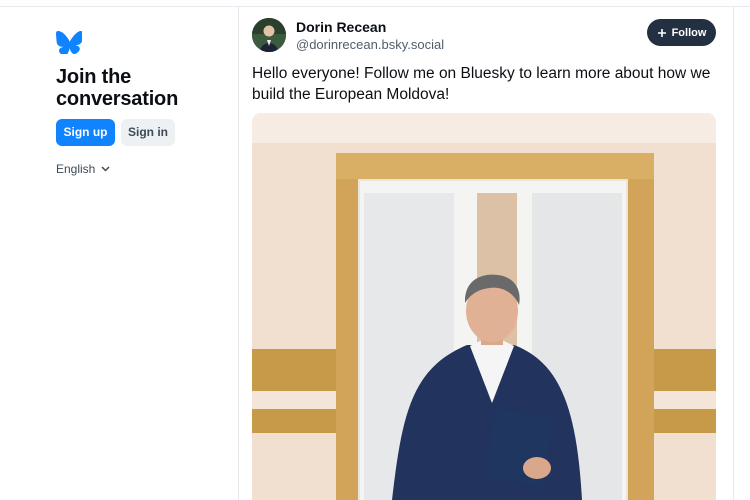 The width and height of the screenshot is (750, 500). Describe the element at coordinates (105, 169) in the screenshot. I see `chevron-down-icon` at that location.